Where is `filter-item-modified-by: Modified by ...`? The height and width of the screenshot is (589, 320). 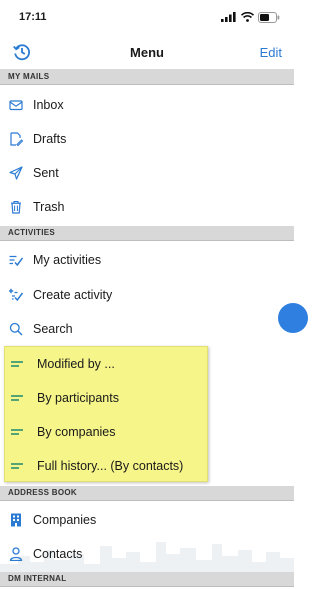
filter-item-modified-by: Modified by ... is located at coordinates (106, 364).